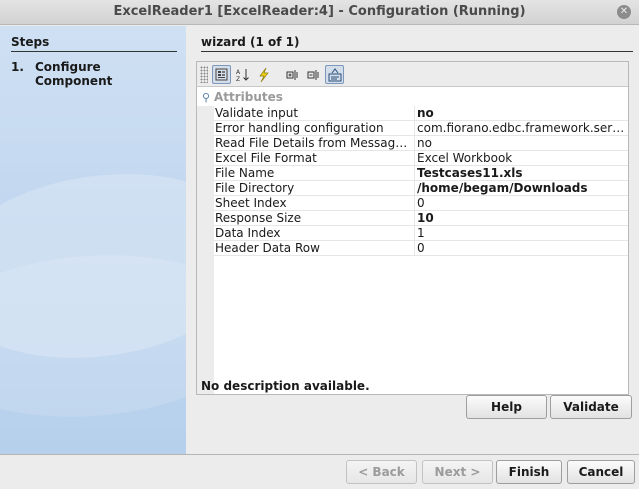  Describe the element at coordinates (94, 43) in the screenshot. I see `steps-heading: Steps` at that location.